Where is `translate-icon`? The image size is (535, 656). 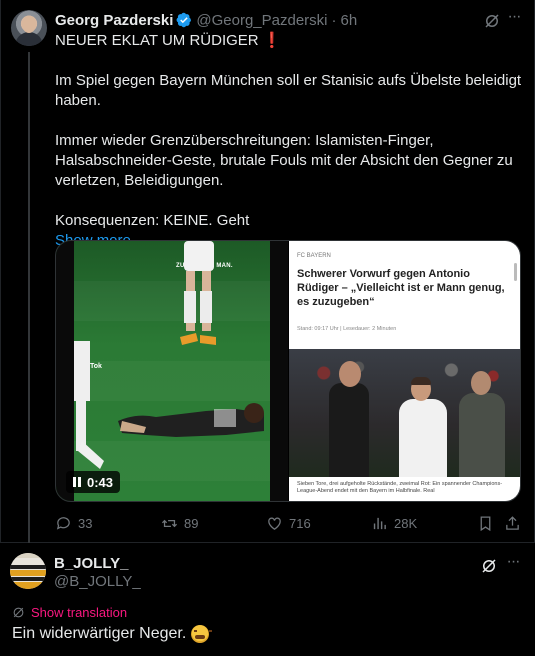
translate-icon is located at coordinates (18, 612).